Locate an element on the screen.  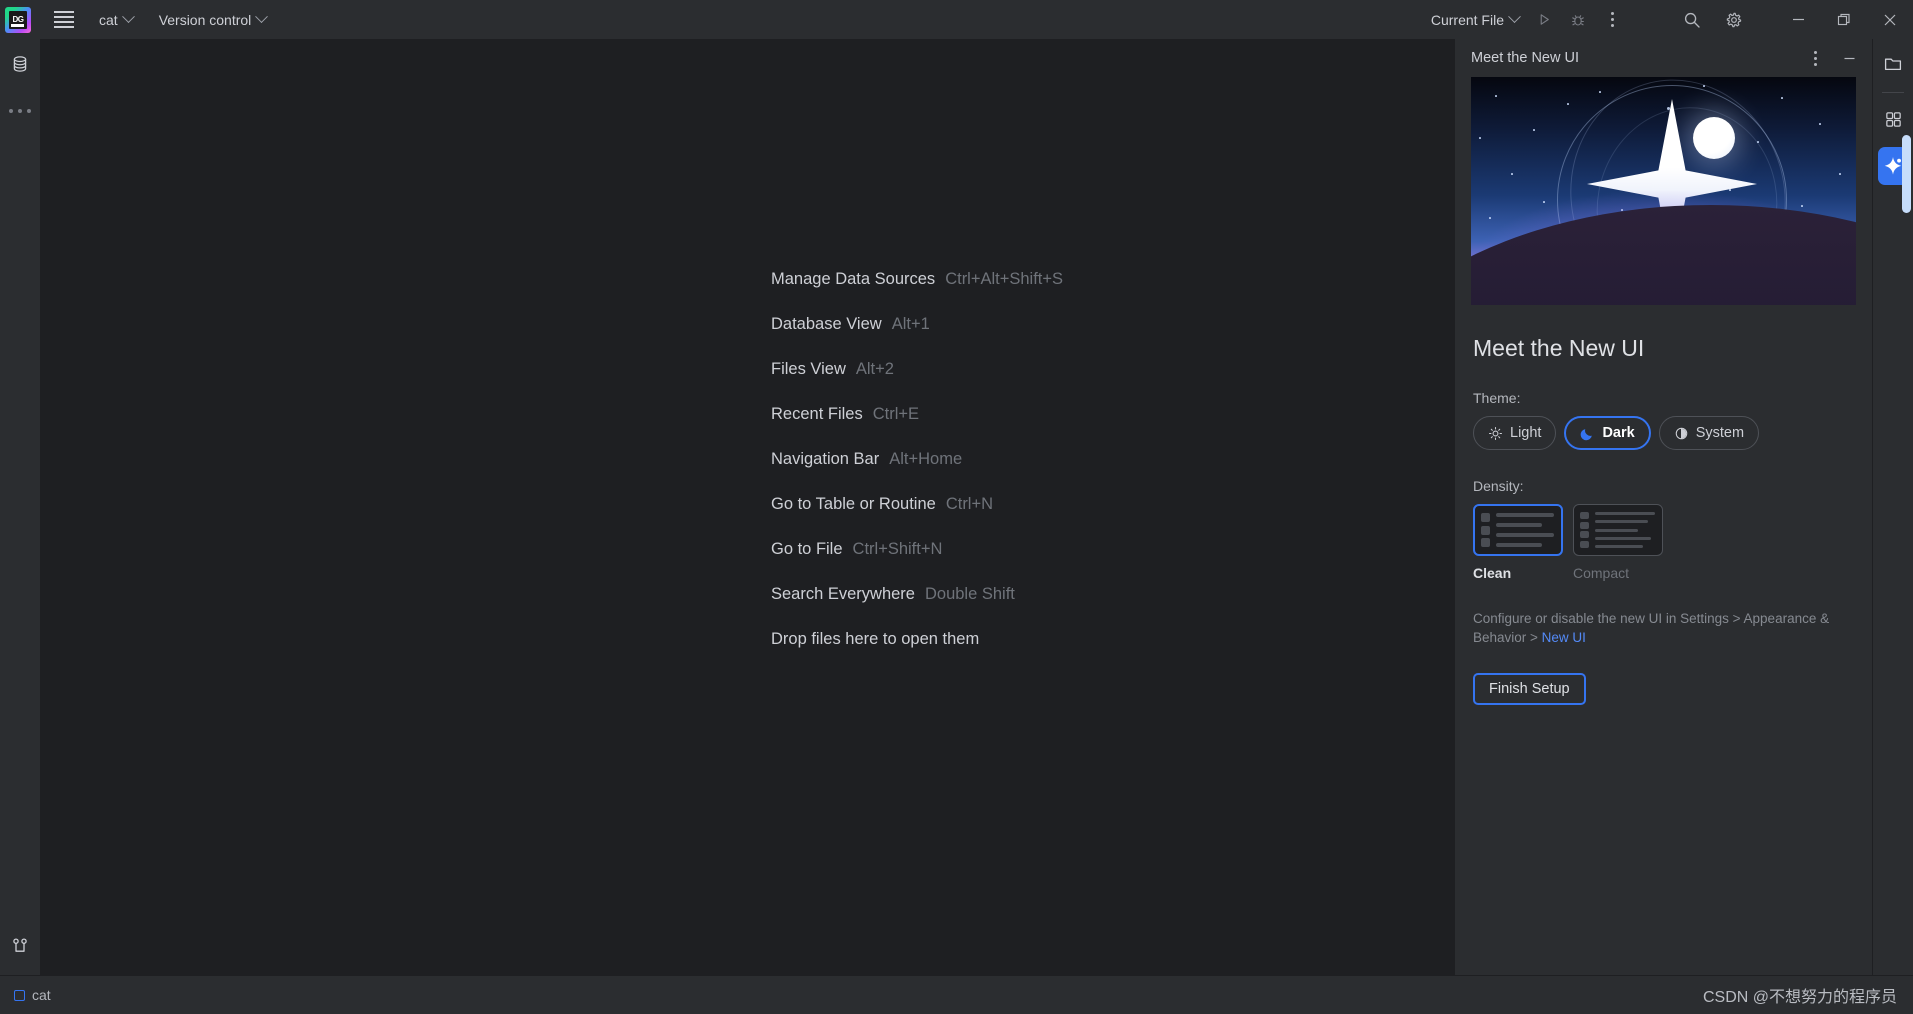
theme-option-dark: Dark is located at coordinates (1607, 433).